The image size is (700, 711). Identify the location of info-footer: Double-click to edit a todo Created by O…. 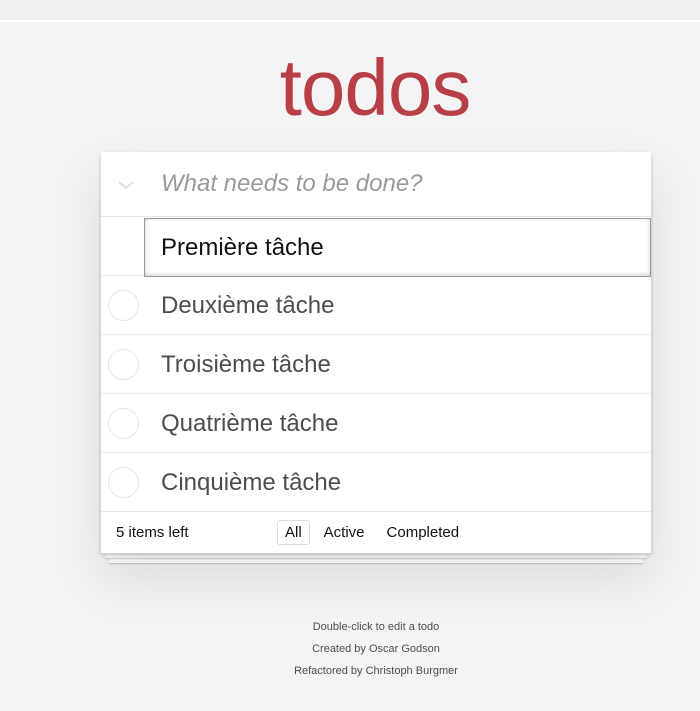
(350, 649).